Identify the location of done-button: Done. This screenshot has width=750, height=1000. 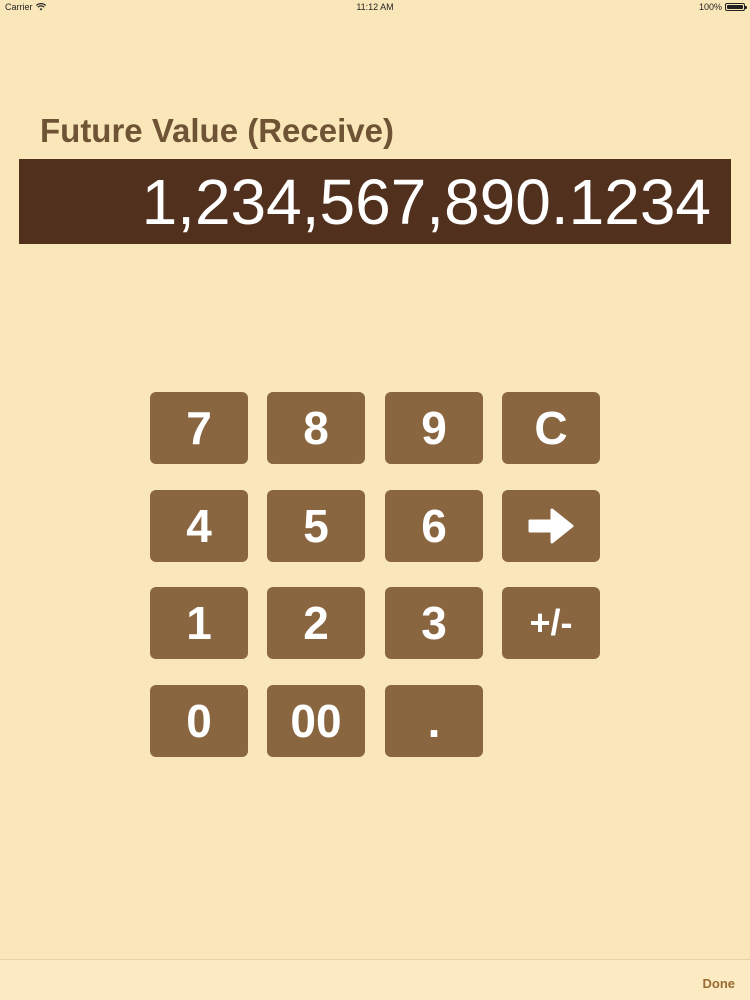
(719, 983).